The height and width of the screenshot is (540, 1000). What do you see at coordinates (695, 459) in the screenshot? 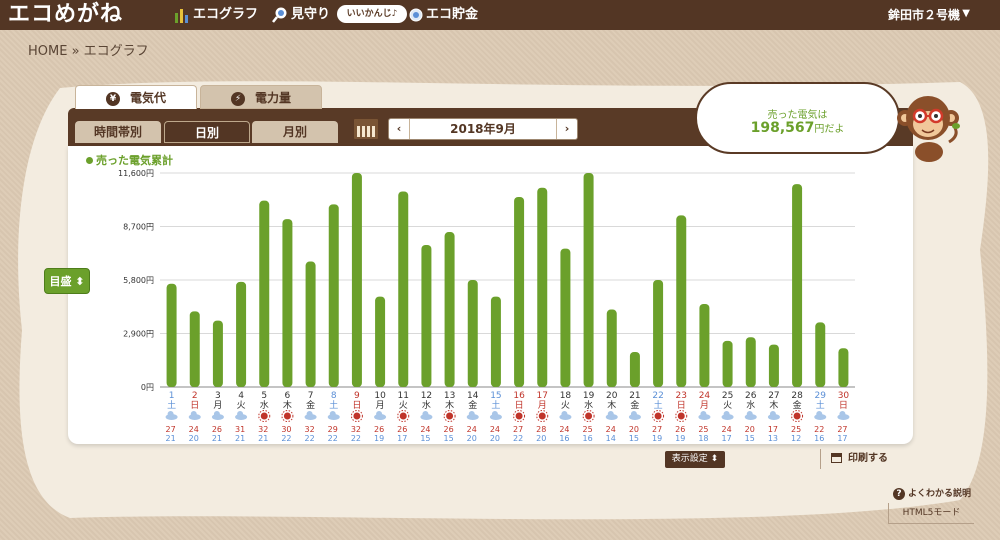
I see `display-settings-select: 表示設定 ⬍` at bounding box center [695, 459].